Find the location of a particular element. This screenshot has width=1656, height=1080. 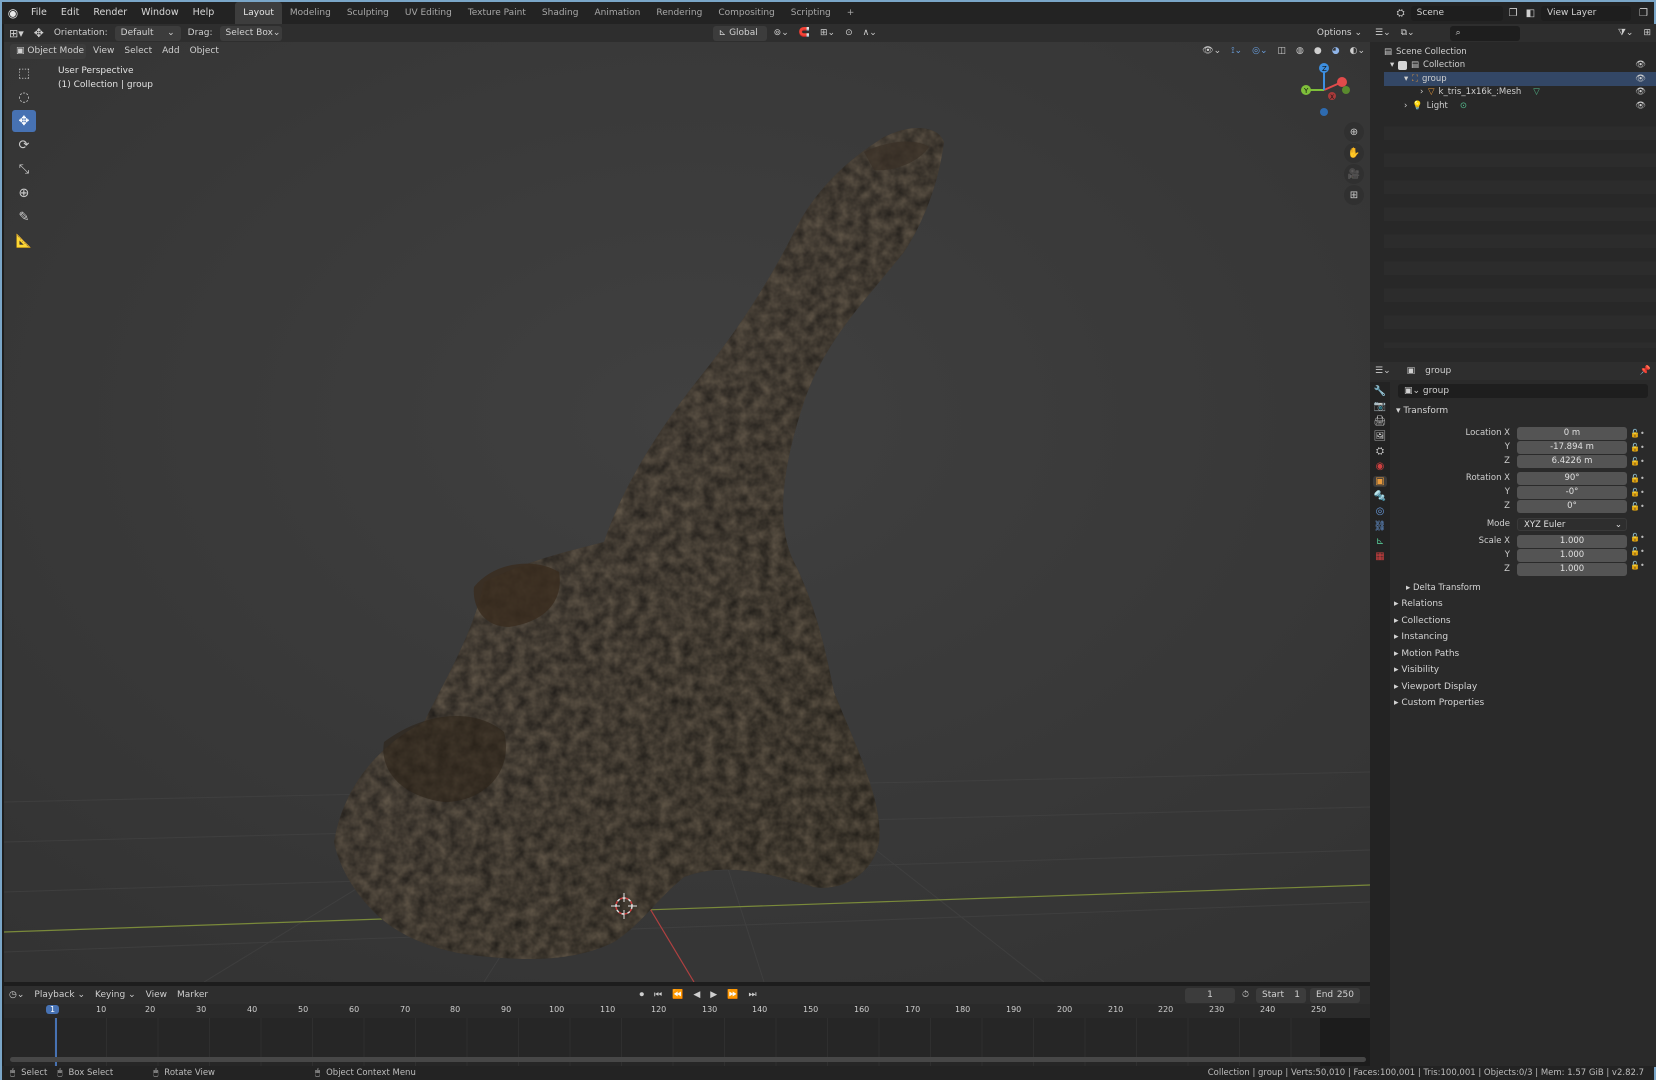

rendered-shading-icon: ◐⌄ is located at coordinates (1357, 51).